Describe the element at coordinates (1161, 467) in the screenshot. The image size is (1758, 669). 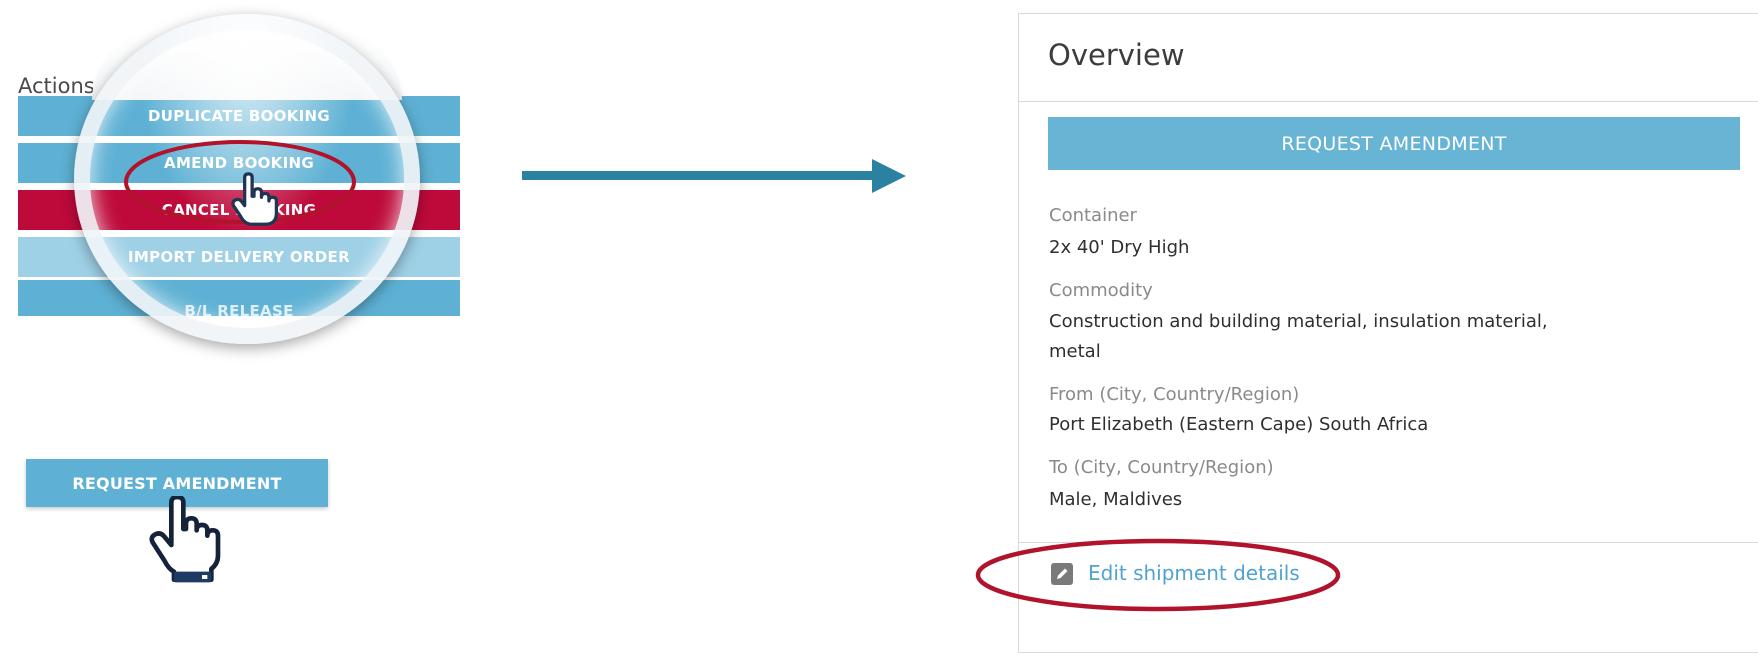
I see `to-label: To (City, Country/Region)` at that location.